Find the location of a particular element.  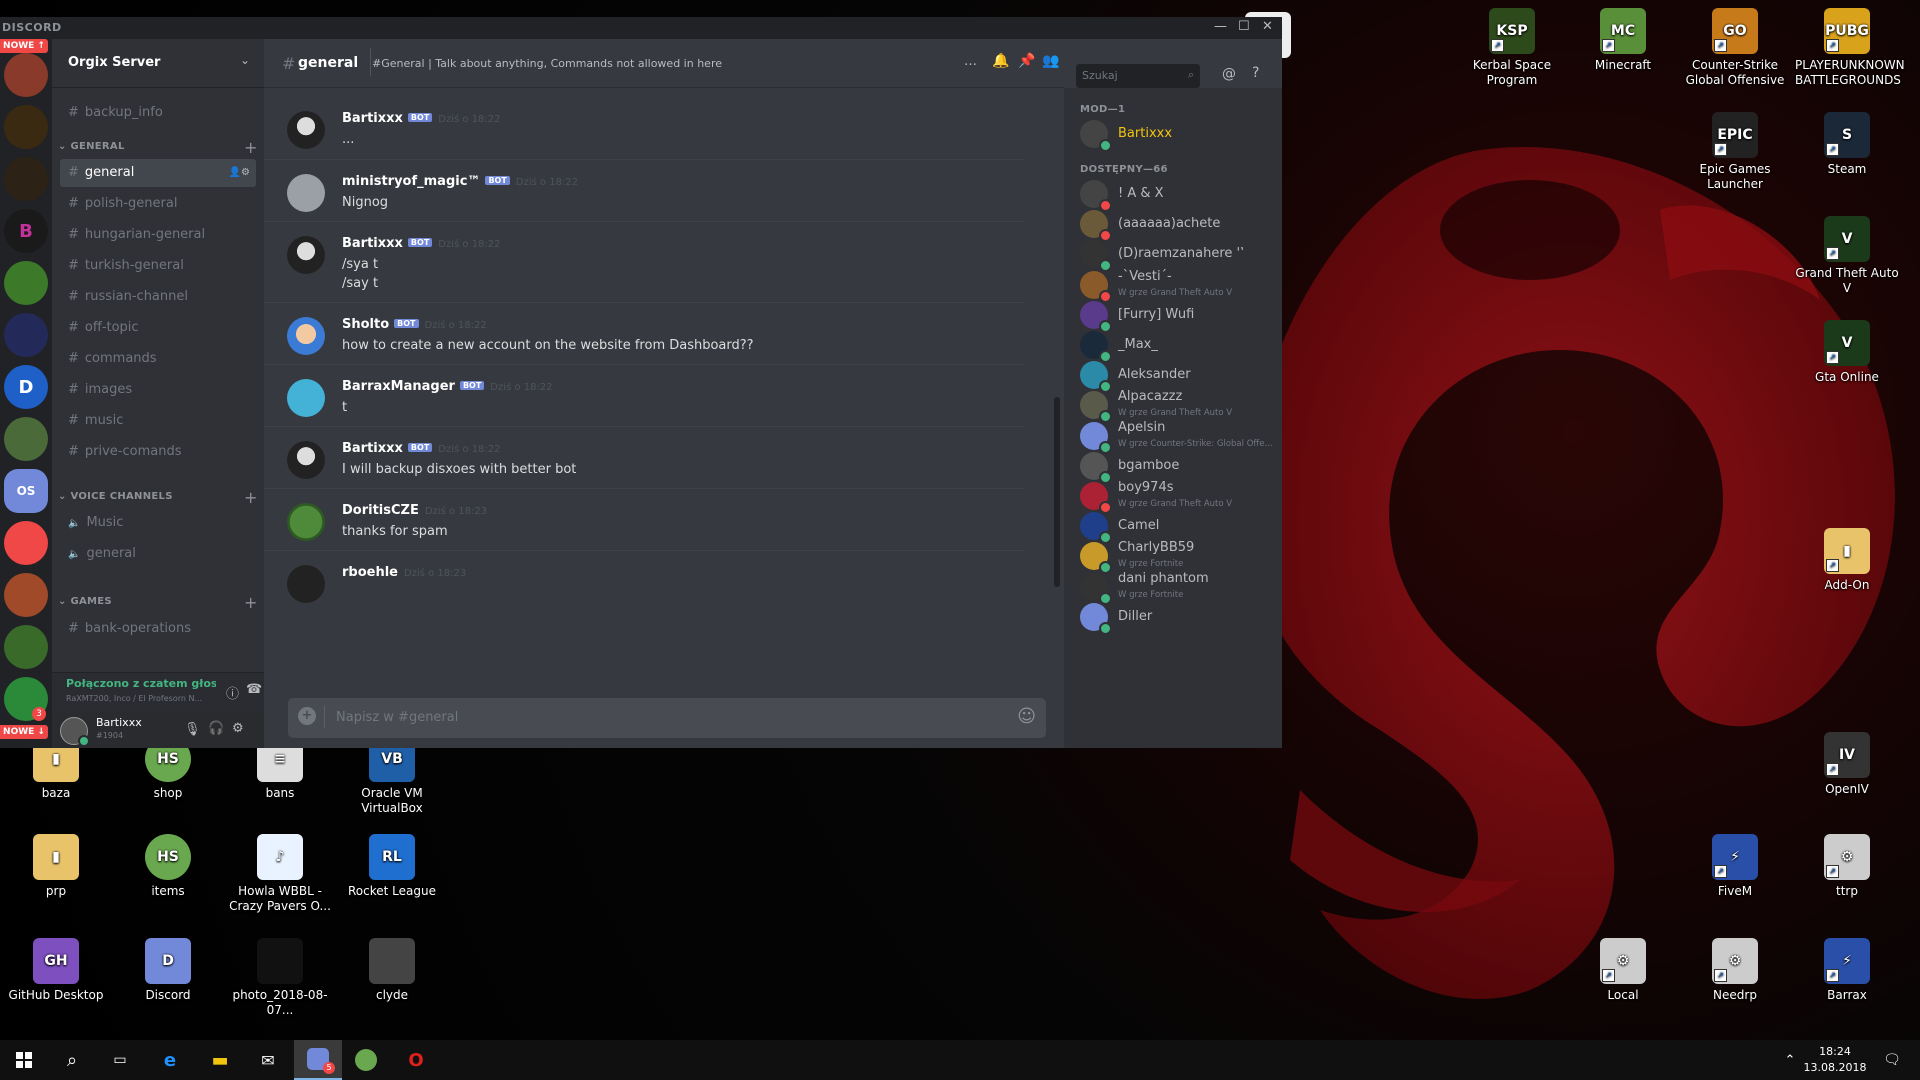

desktop-icon: HS items is located at coordinates (168, 866).